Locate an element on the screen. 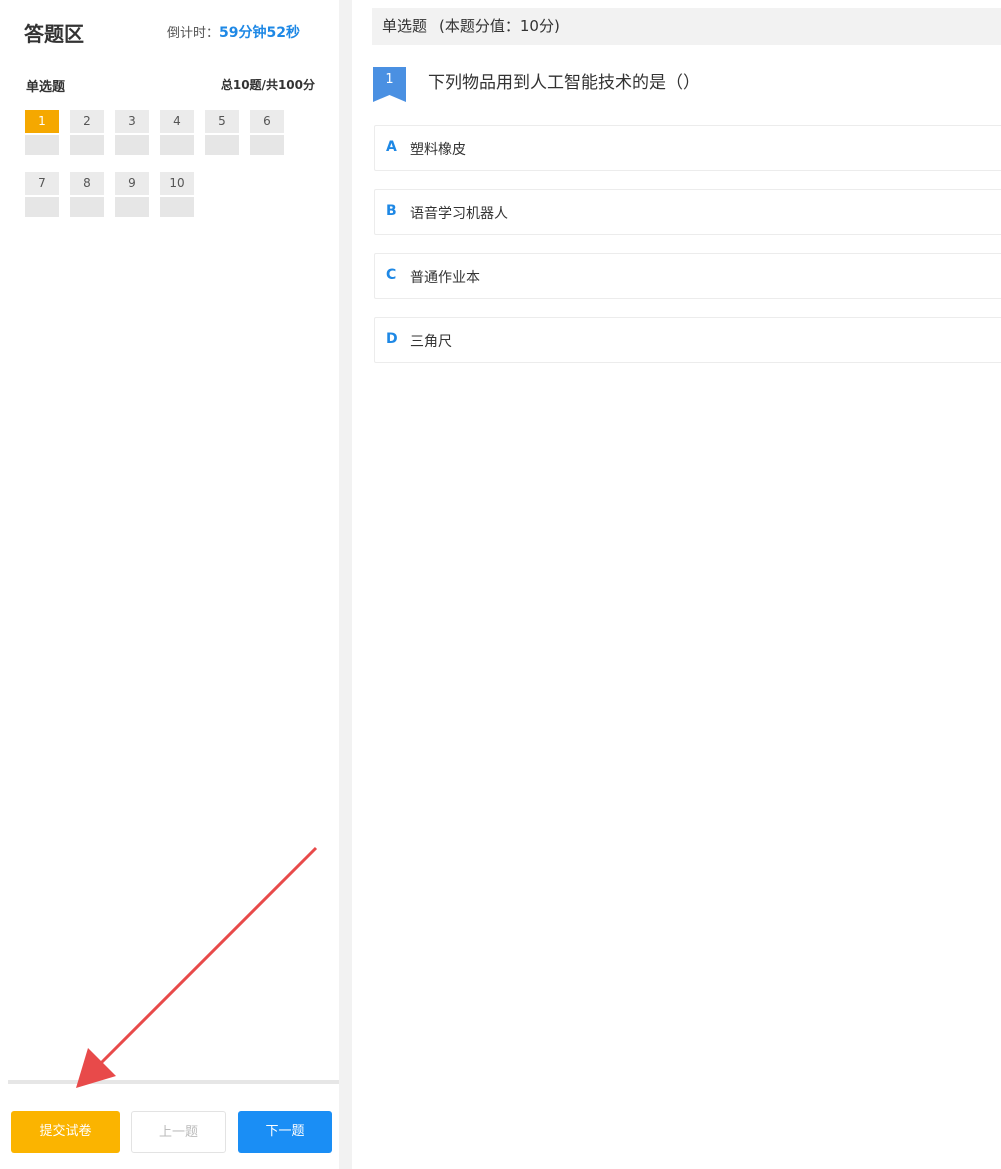  panel-divider is located at coordinates (345, 584).